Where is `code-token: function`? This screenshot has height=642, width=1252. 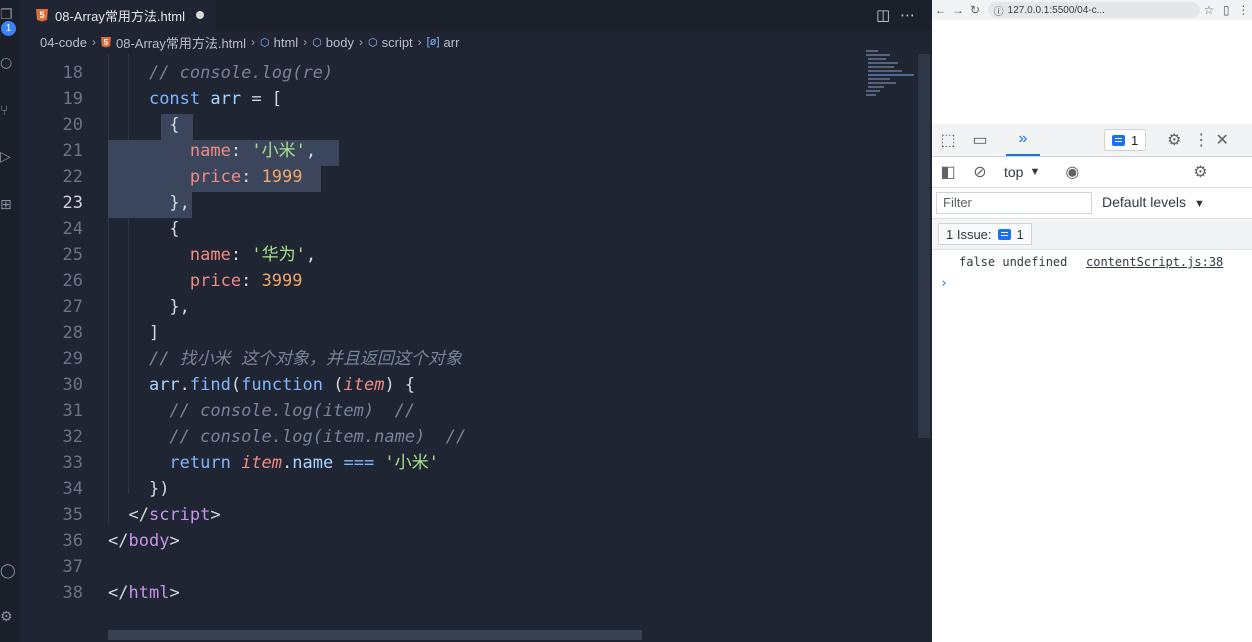 code-token: function is located at coordinates (282, 385).